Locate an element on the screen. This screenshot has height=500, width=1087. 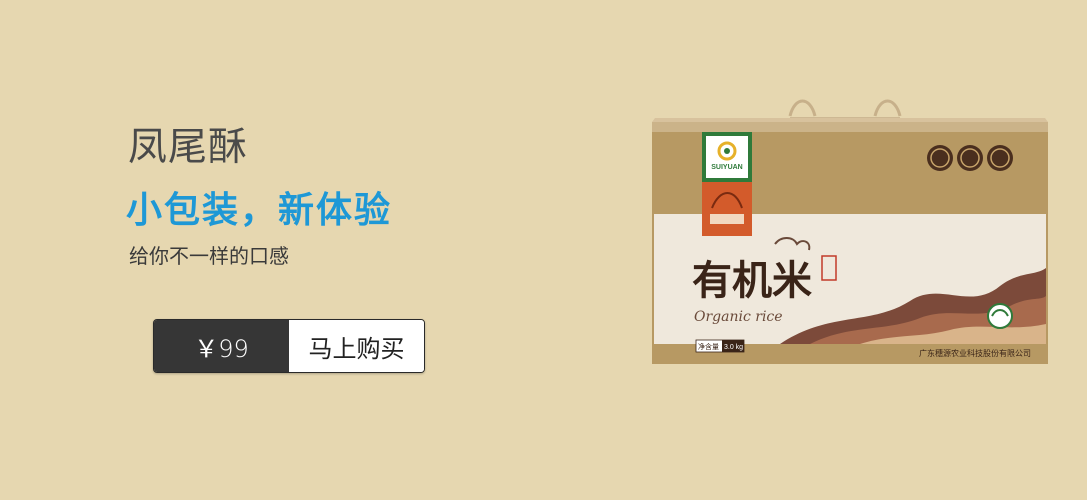
product-title: 凤尾酥 is located at coordinates (188, 147).